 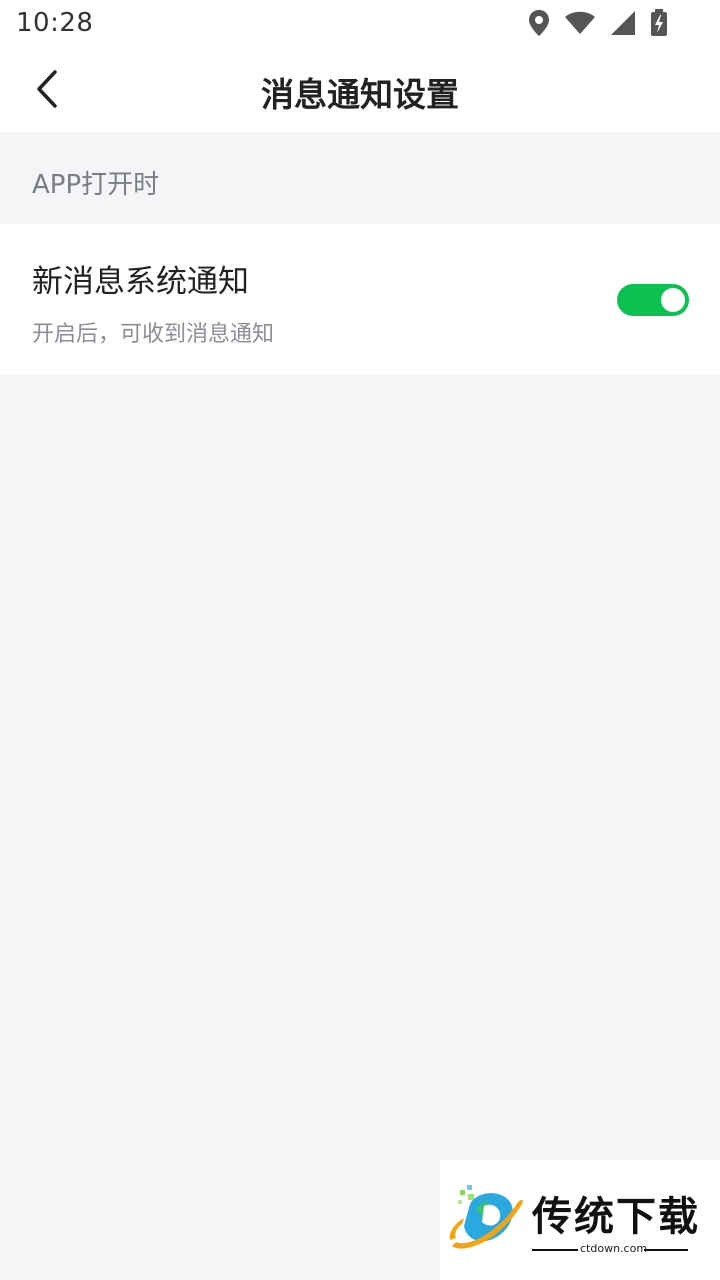 I want to click on setting-row-new-message-notification: 新消息系统通知 开启后，可收到消息通知, so click(x=360, y=299).